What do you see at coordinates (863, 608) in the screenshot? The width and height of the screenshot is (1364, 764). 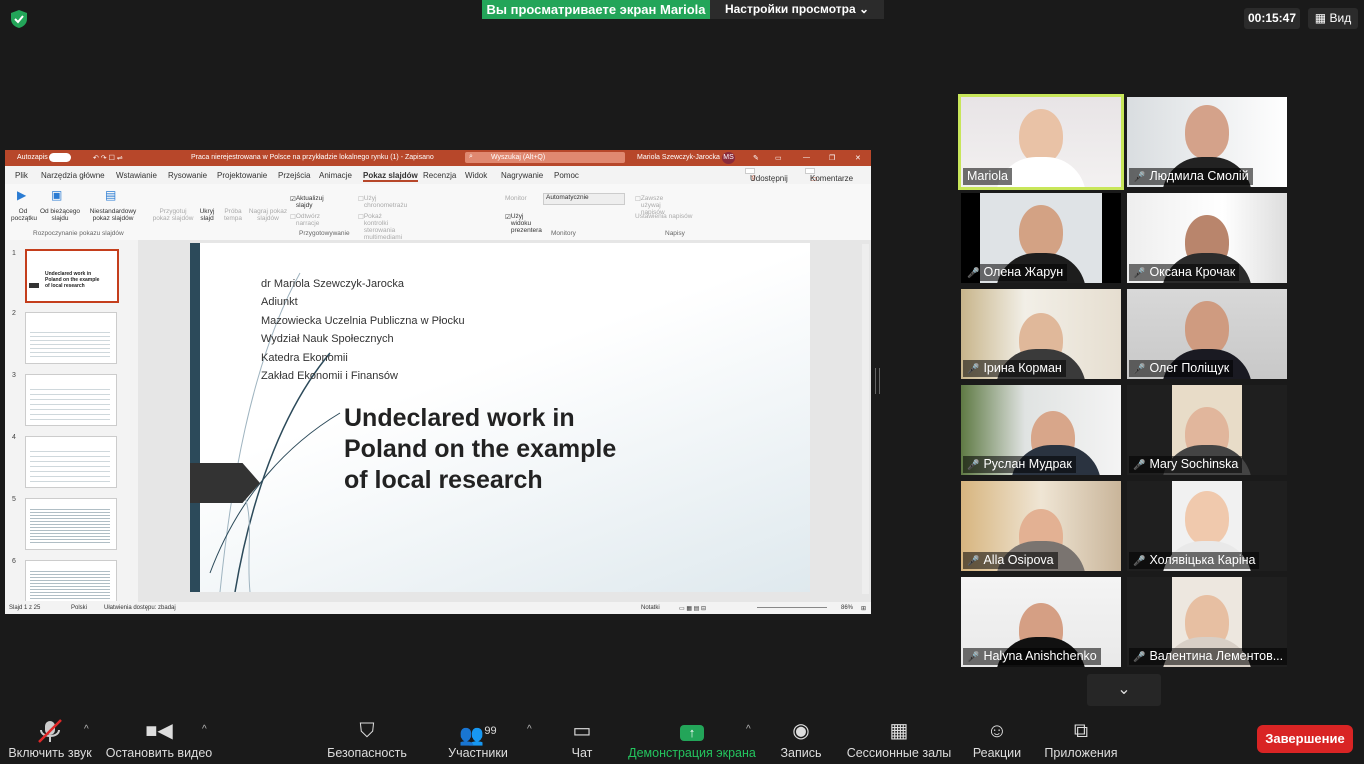 I see `fit-slide-icon: ⊞` at bounding box center [863, 608].